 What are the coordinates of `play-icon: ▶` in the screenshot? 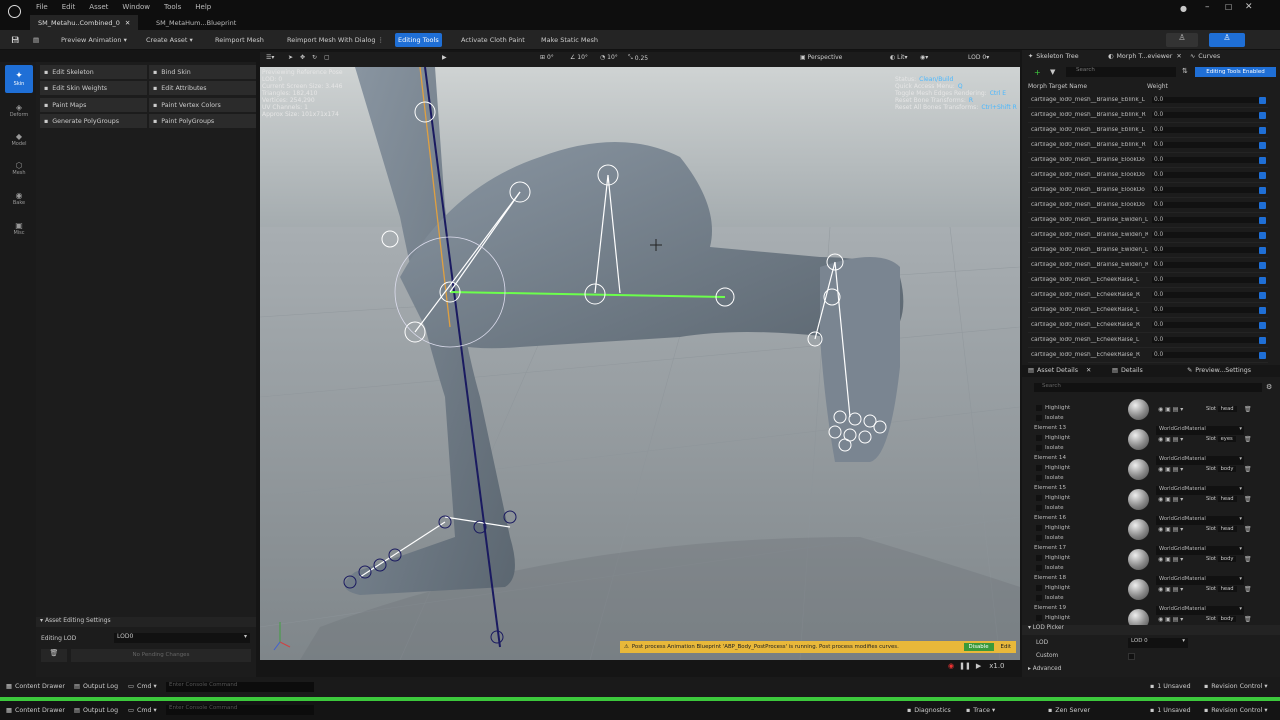 It's located at (444, 57).